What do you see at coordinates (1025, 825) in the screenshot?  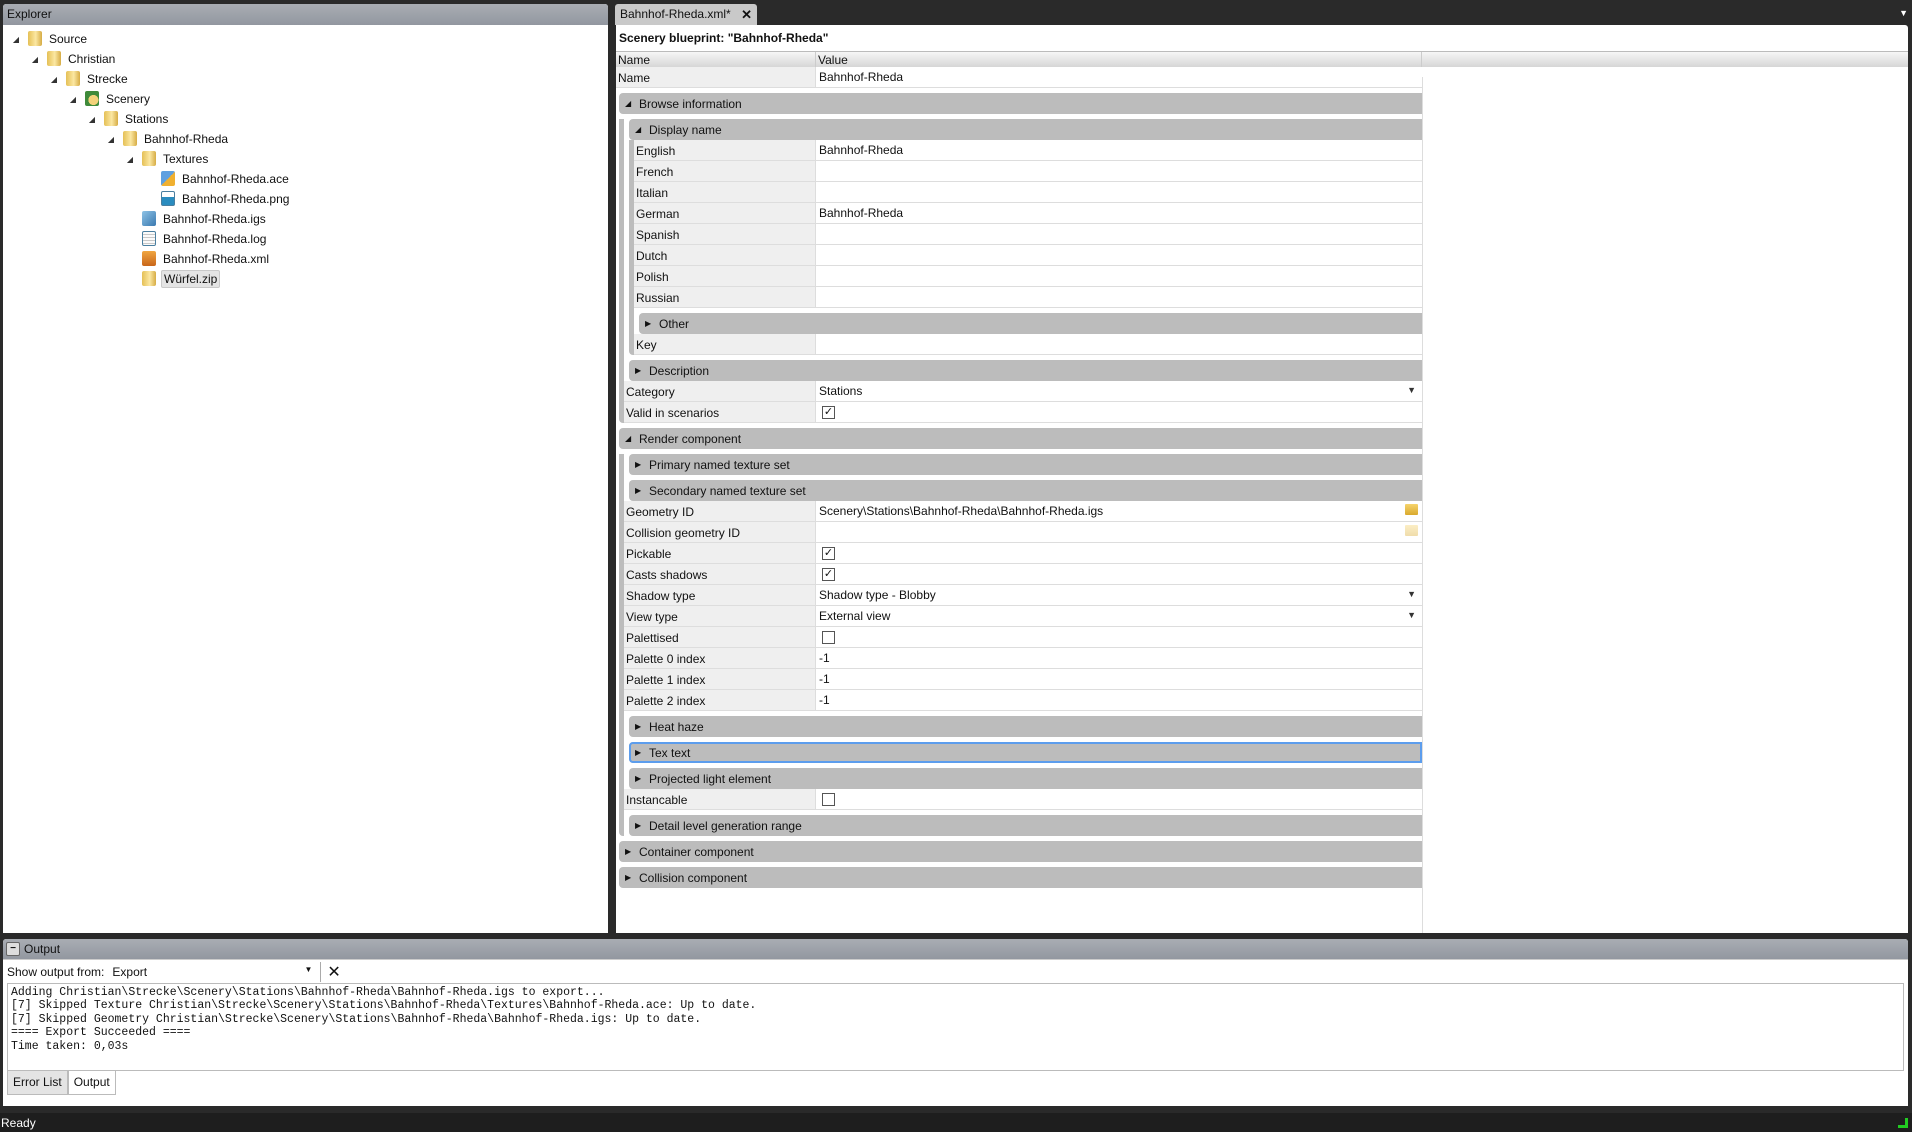 I see `group-header: ▶ Detail level generation range` at bounding box center [1025, 825].